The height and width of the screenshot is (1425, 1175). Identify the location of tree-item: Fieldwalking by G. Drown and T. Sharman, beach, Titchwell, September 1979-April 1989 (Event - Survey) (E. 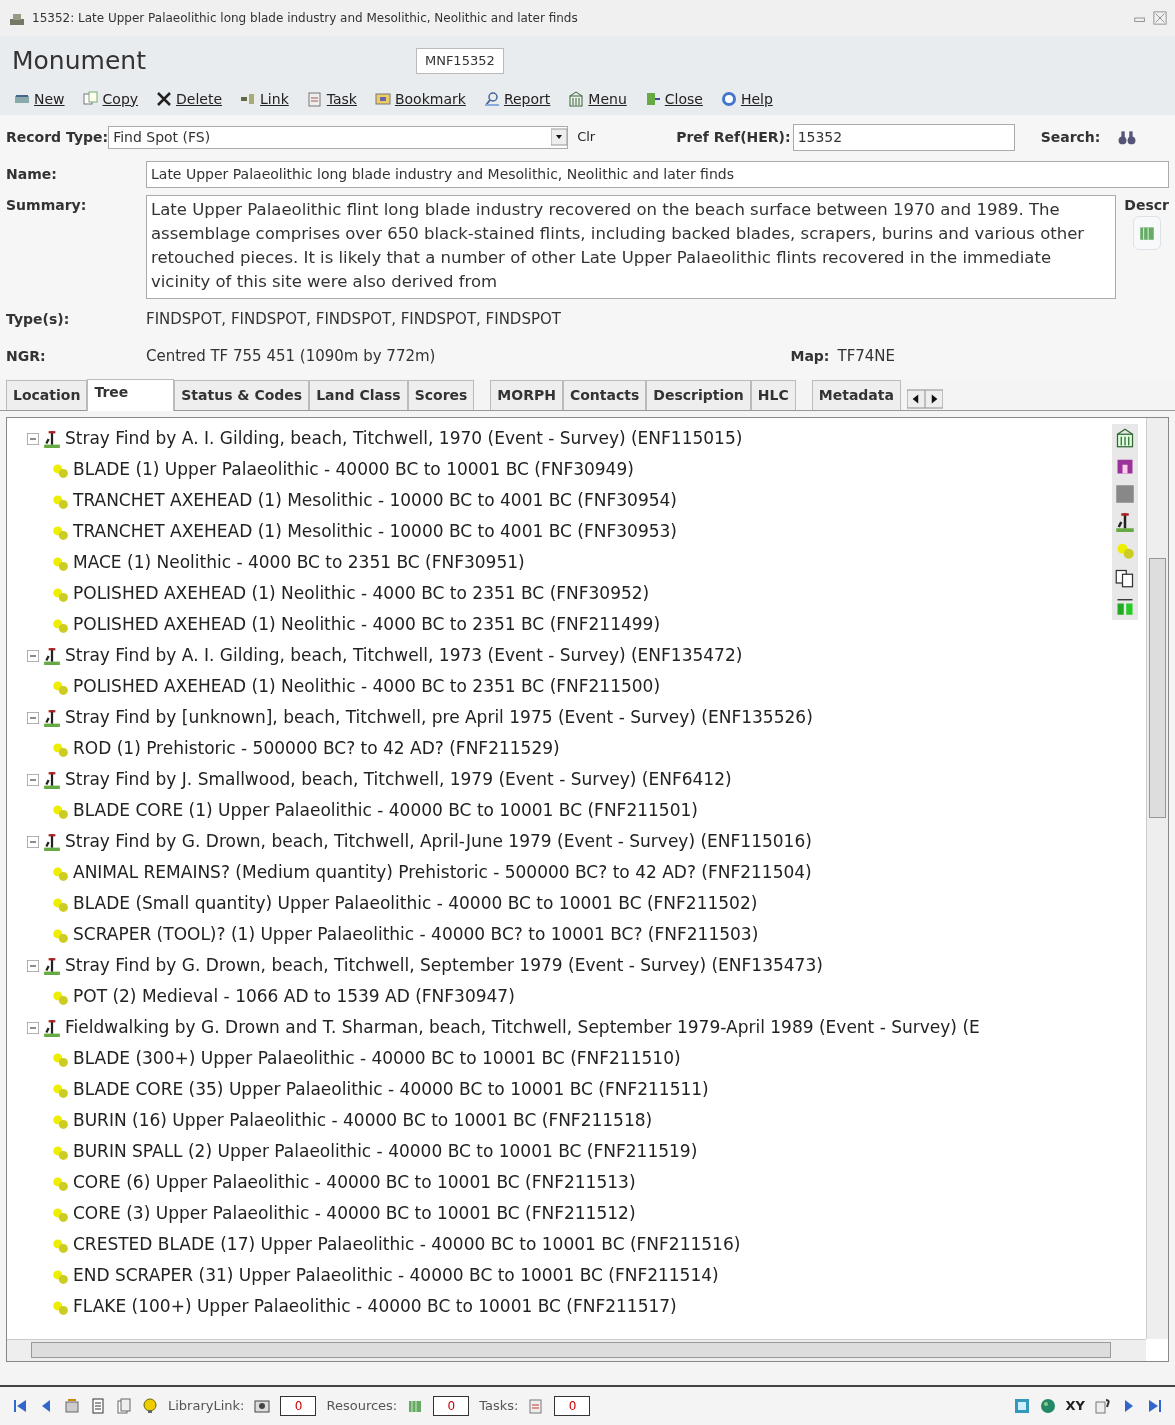
(522, 1028).